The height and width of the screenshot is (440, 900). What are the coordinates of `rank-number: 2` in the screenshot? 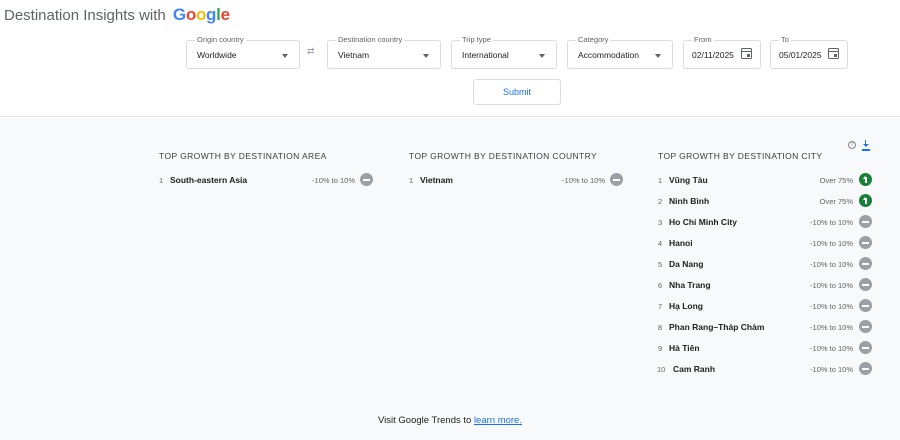 It's located at (660, 201).